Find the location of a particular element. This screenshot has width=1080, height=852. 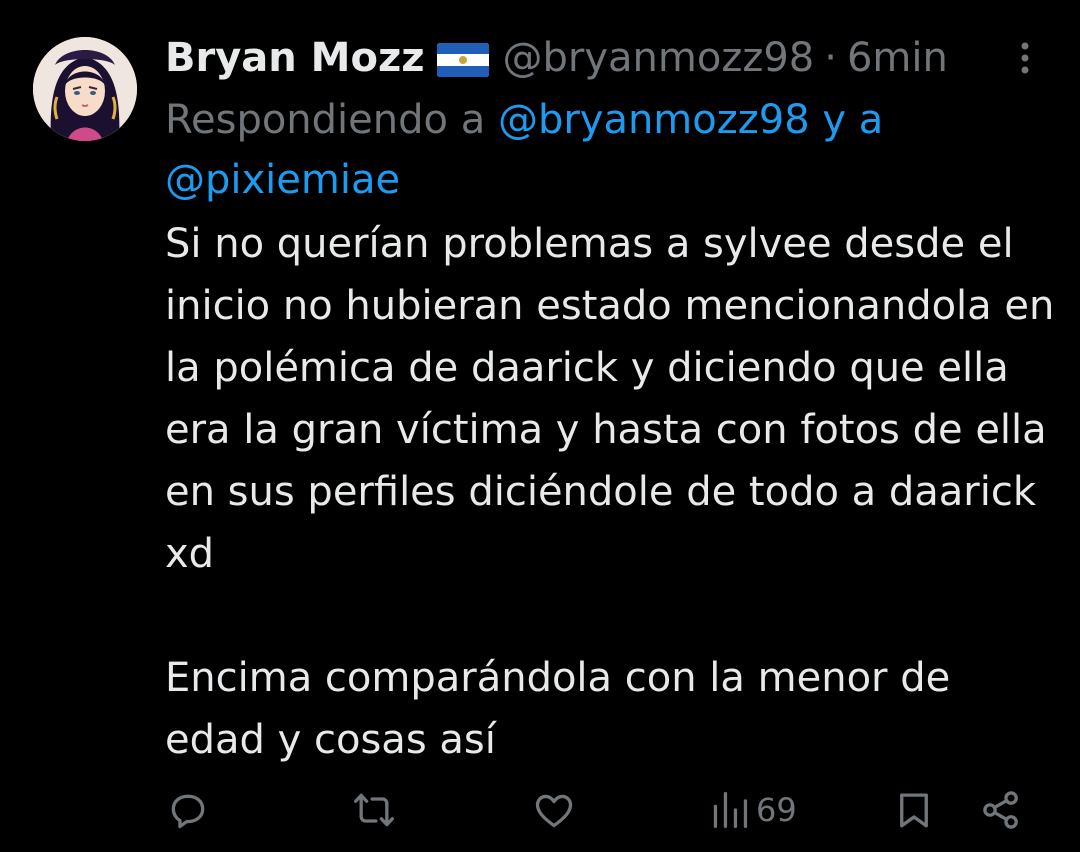

like-button is located at coordinates (554, 810).